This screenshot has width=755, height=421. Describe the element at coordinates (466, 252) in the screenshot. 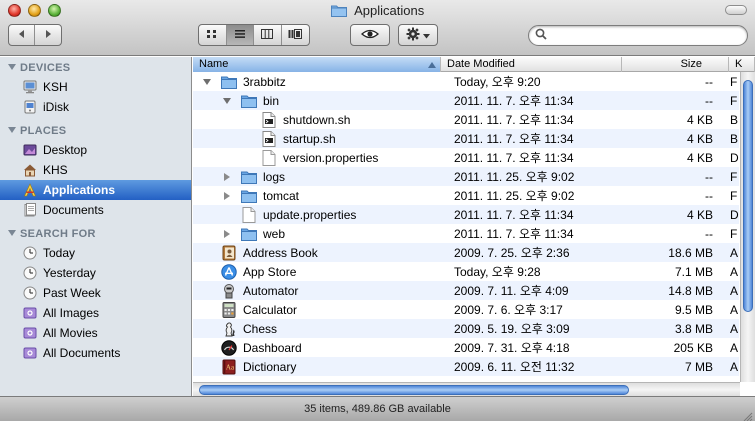

I see `table-row: Address Book 2009. 7. 25. 오후 2:36 18.6 MB A` at that location.